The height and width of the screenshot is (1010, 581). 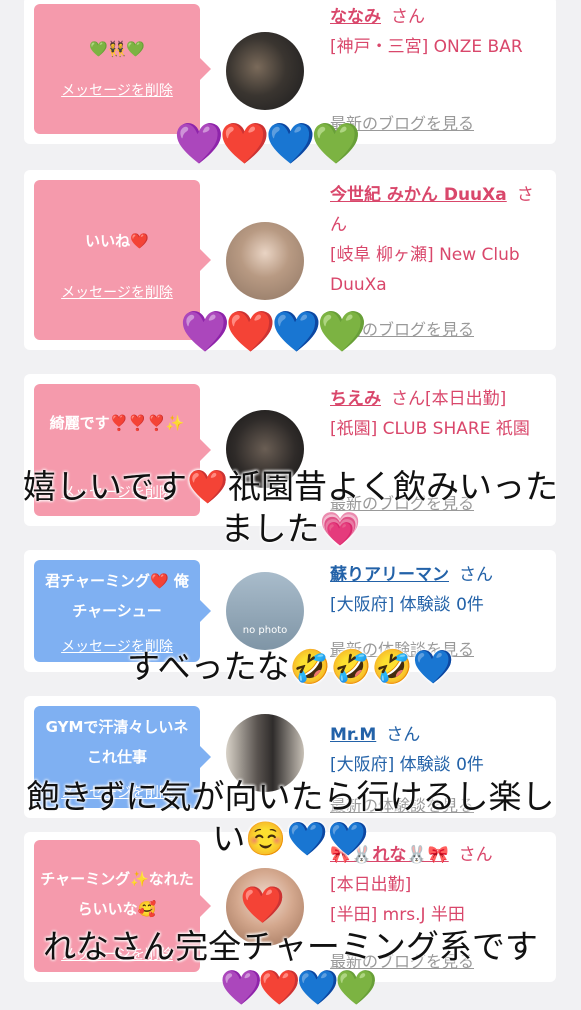 I want to click on message-text: GYMで汗清々しいネ これ仕事, so click(x=117, y=742).